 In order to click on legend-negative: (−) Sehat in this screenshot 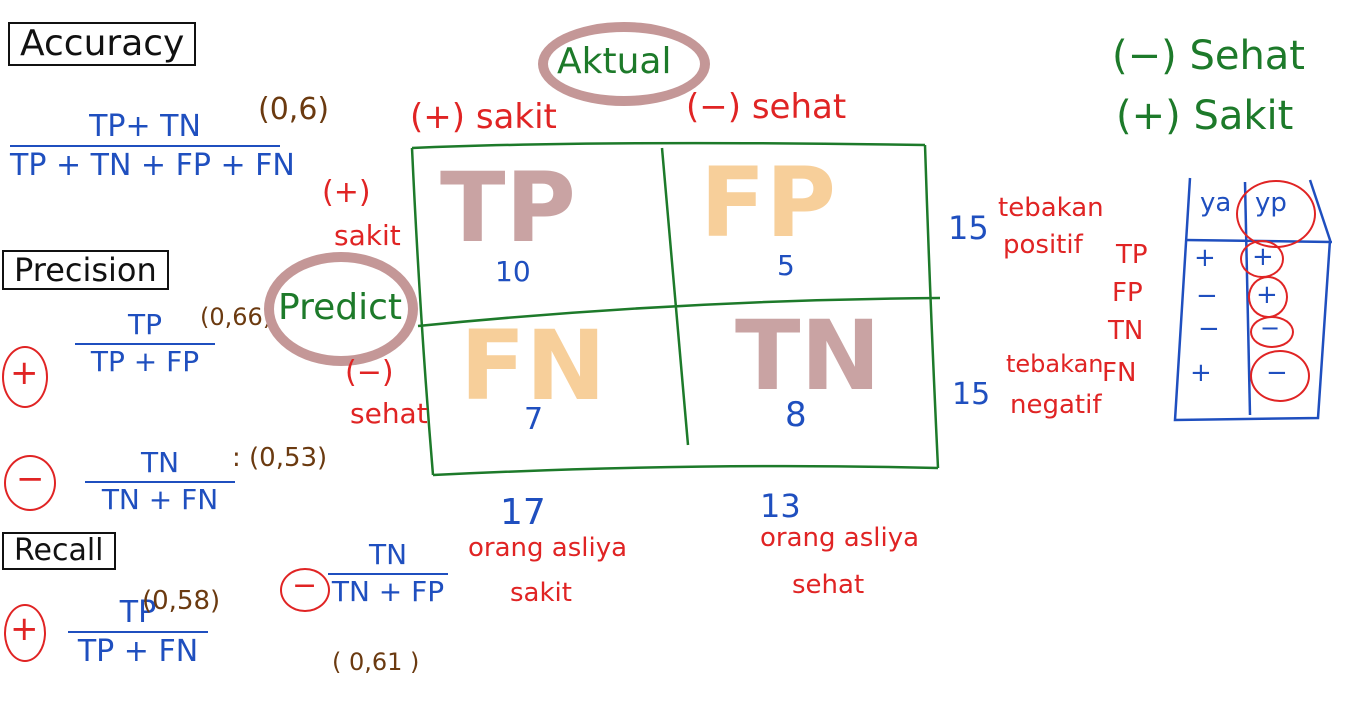, I will do `click(1208, 56)`.